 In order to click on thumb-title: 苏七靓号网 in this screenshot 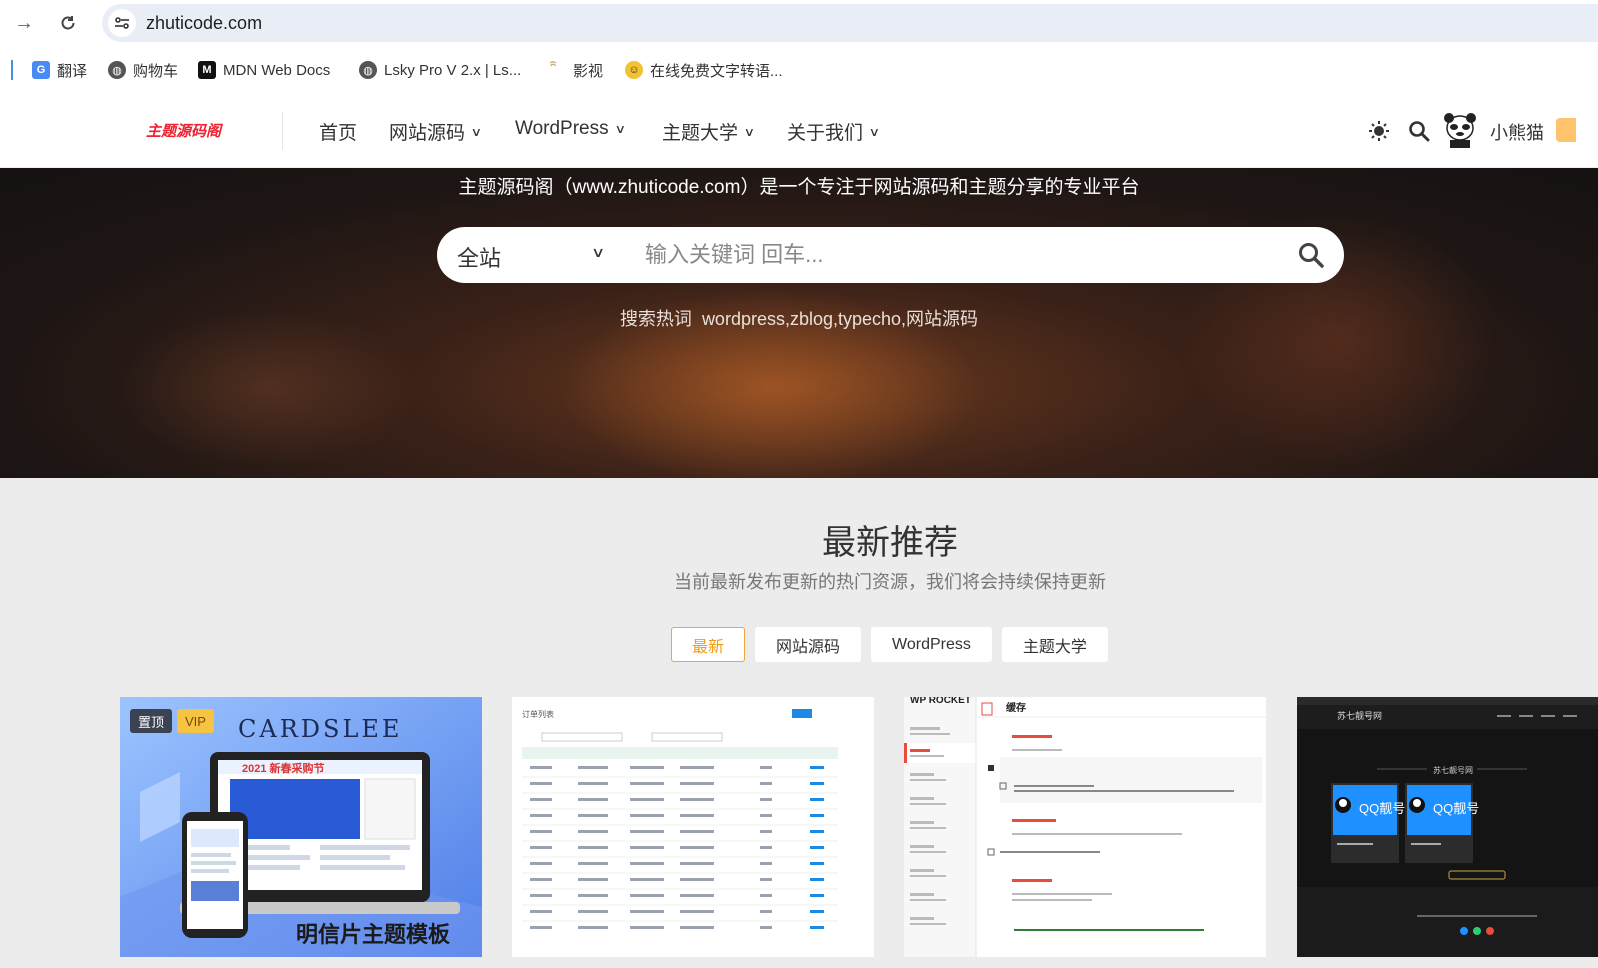, I will do `click(1453, 770)`.